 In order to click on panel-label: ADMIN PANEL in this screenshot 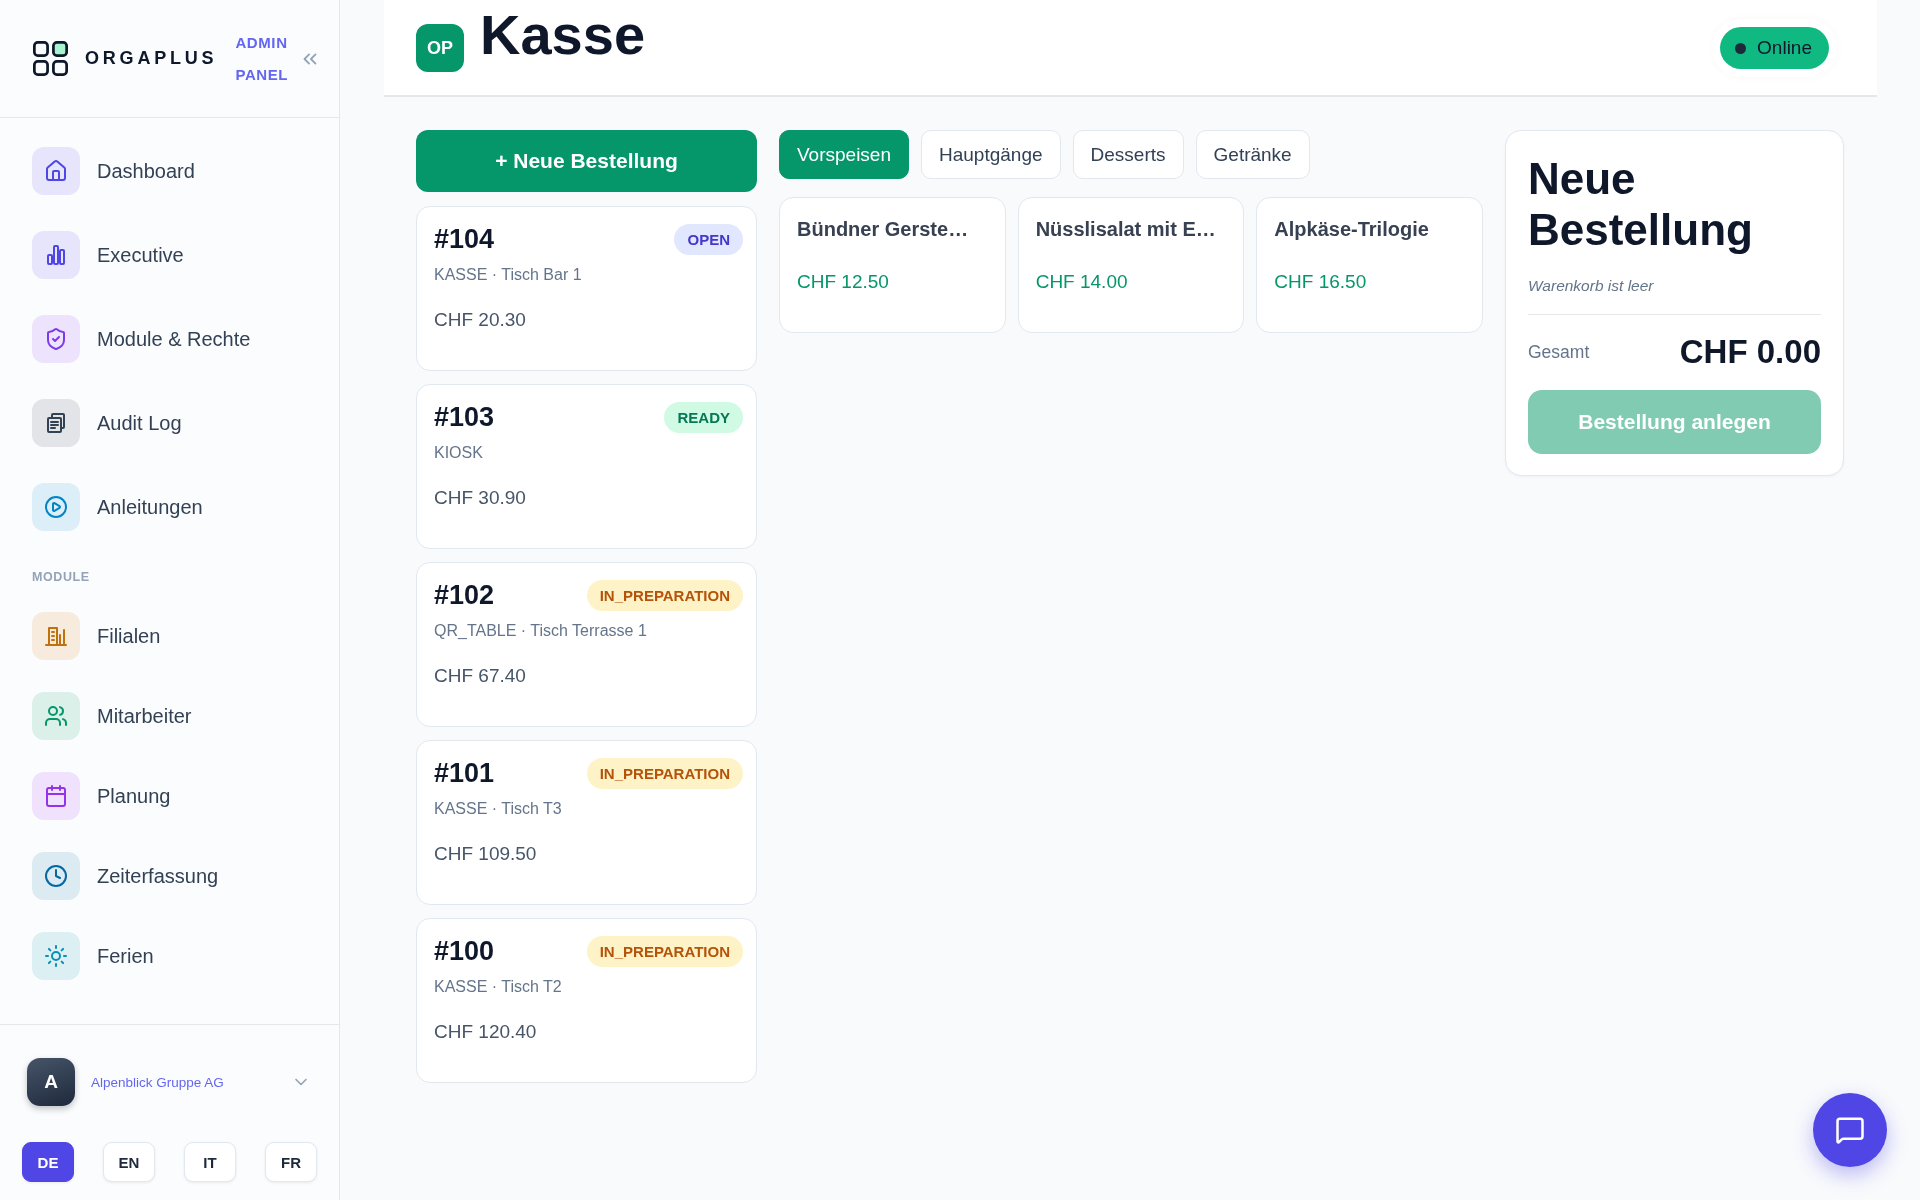, I will do `click(262, 58)`.